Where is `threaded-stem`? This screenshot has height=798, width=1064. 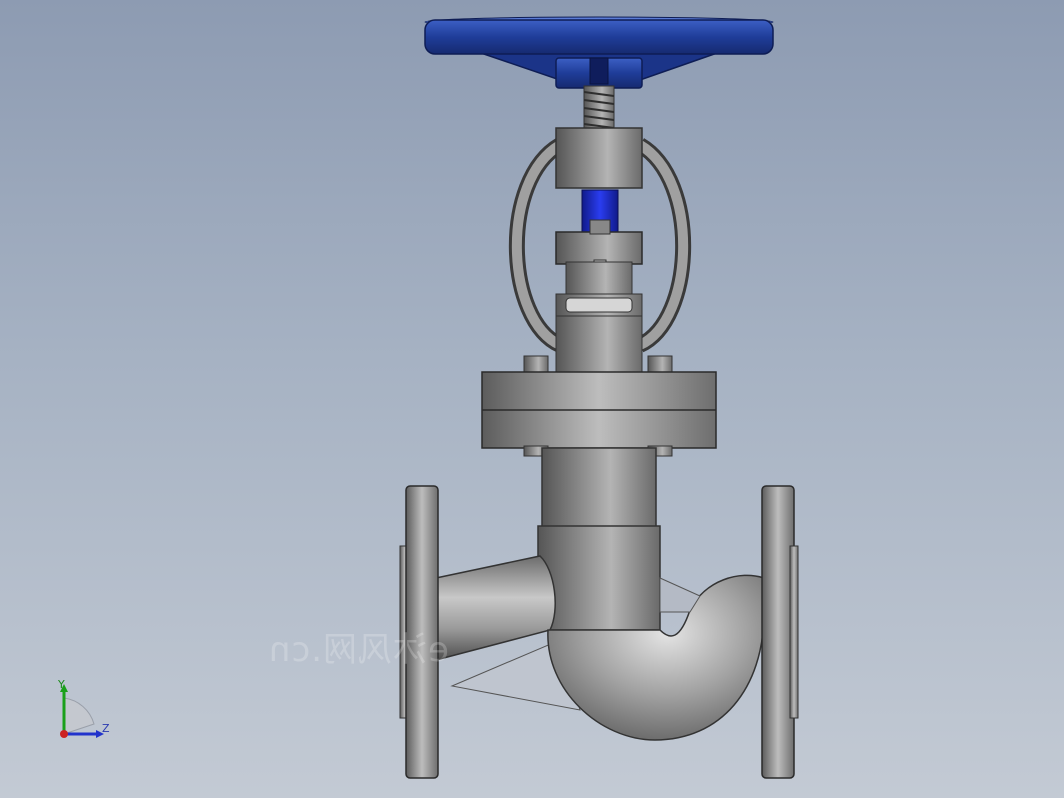 threaded-stem is located at coordinates (599, 108).